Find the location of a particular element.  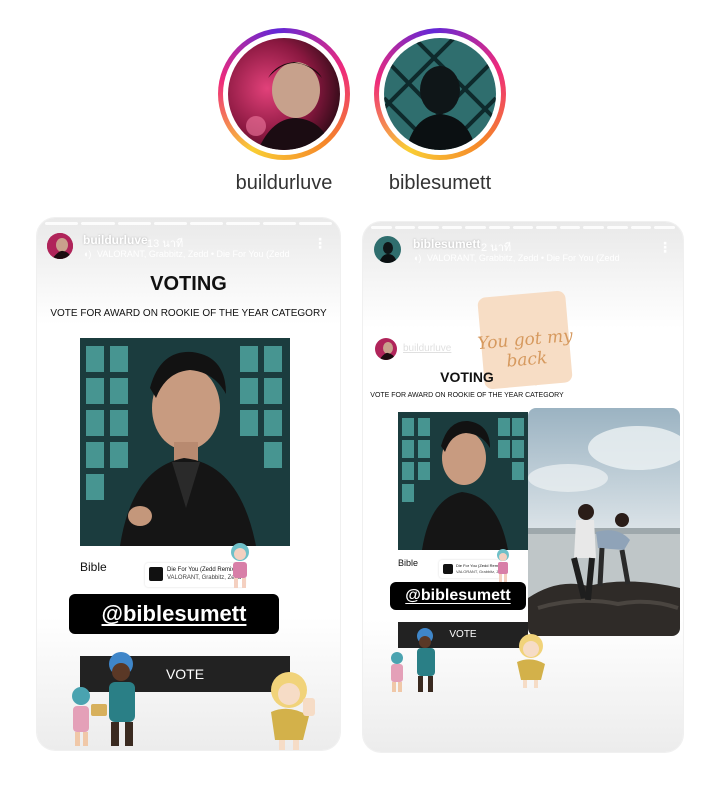

username-buildurluve: buildurluve is located at coordinates (284, 183).